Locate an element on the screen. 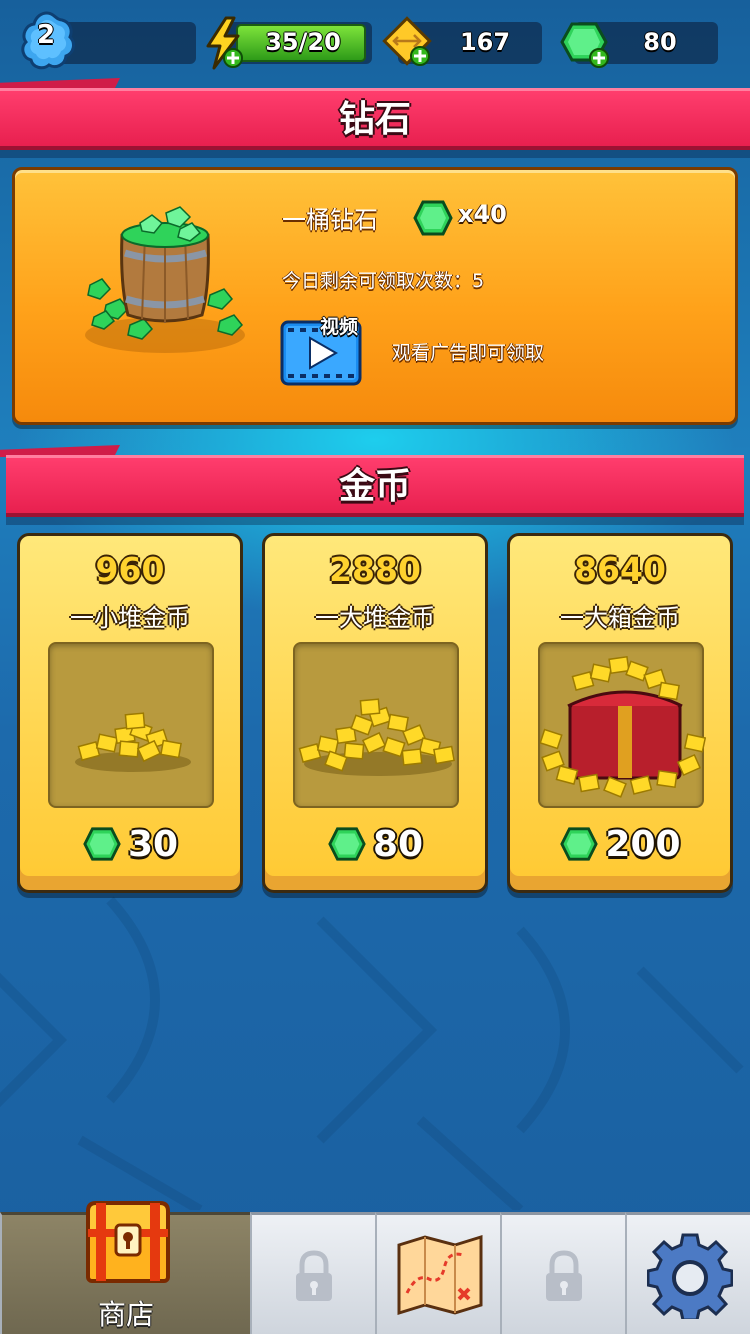 Image resolution: width=750 pixels, height=1334 pixels. tab-map is located at coordinates (437, 1273).